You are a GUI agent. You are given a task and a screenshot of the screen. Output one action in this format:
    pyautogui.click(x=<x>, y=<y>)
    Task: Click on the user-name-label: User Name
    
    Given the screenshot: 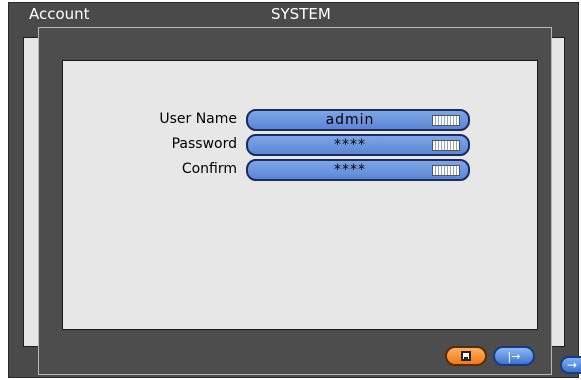 What is the action you would take?
    pyautogui.click(x=198, y=119)
    